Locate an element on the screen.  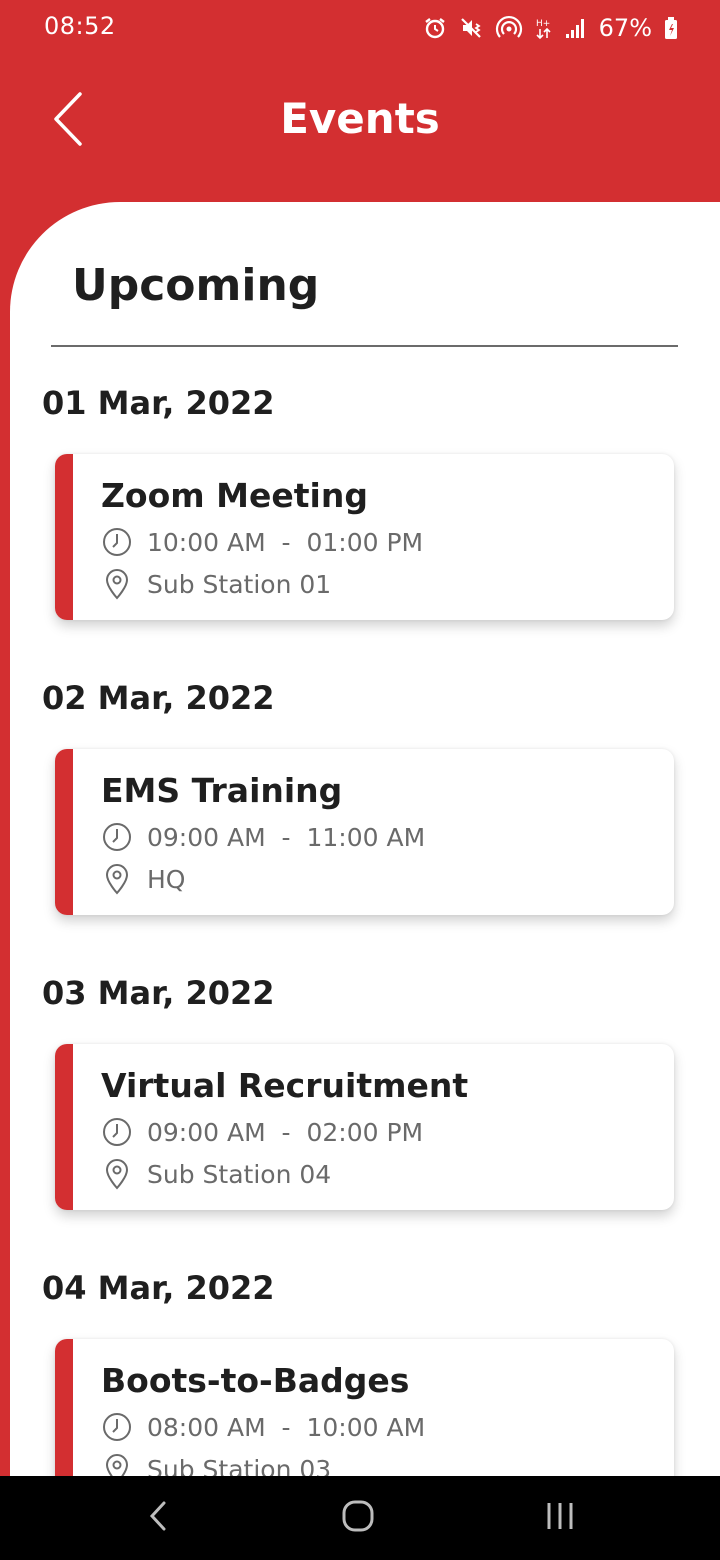
home-nav-icon is located at coordinates (358, 1518).